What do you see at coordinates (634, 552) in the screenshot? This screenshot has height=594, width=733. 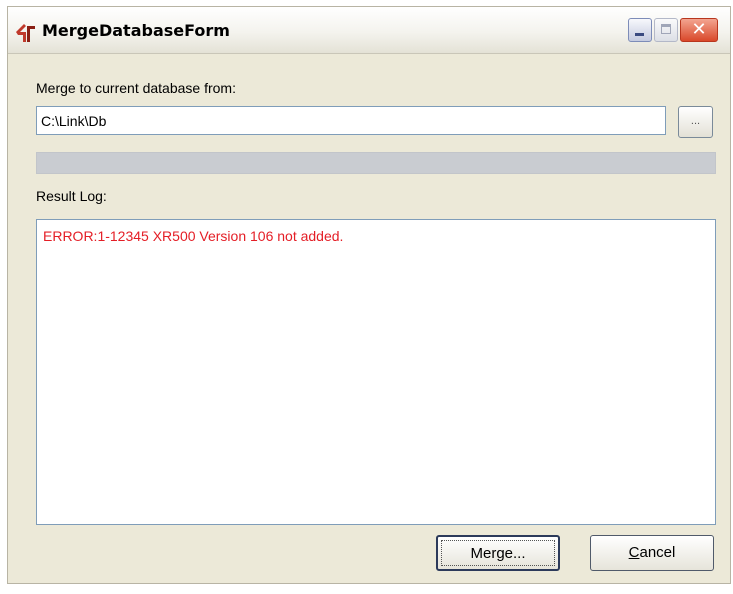 I see `cancel-mnemonic: C` at bounding box center [634, 552].